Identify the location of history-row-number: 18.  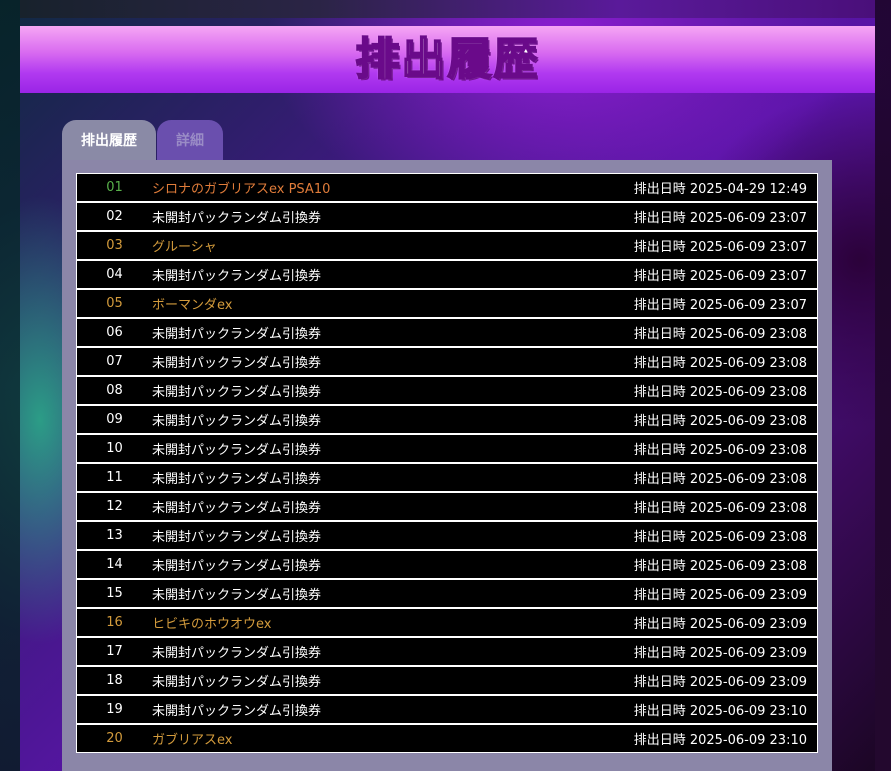
(114, 680).